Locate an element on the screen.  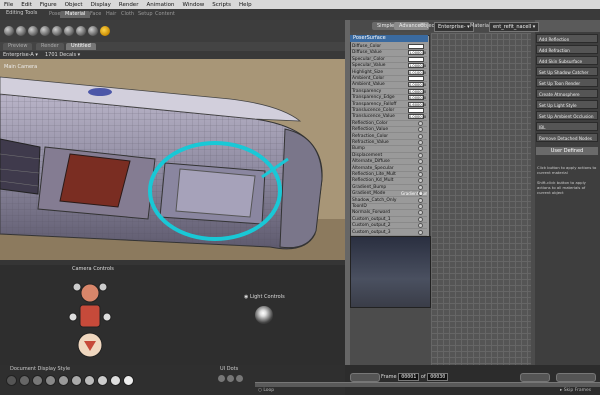
remove-detached-nodes-button: Remove Detached Nodes is located at coordinates (567, 137).